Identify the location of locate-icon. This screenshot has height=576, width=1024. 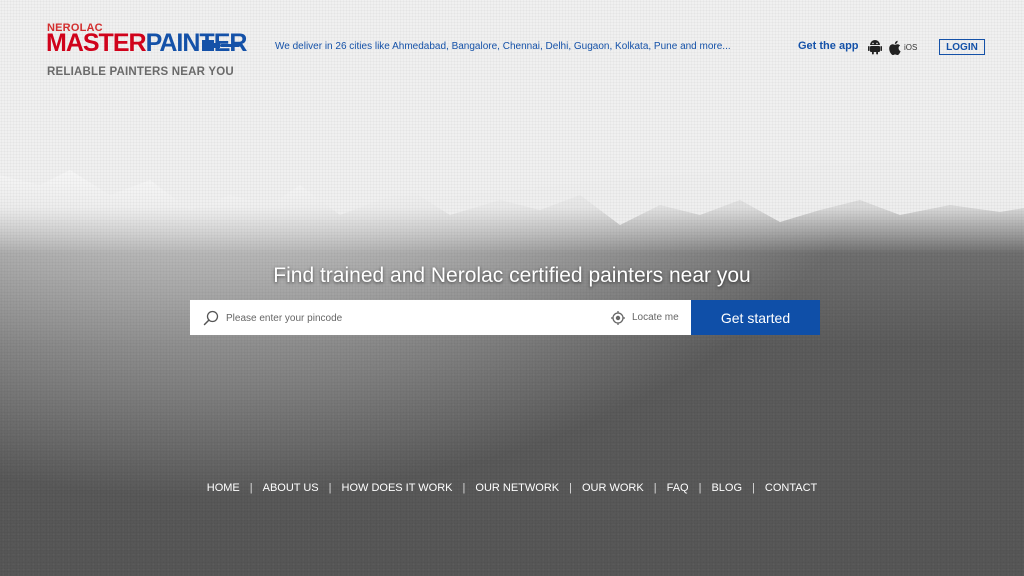
(618, 317).